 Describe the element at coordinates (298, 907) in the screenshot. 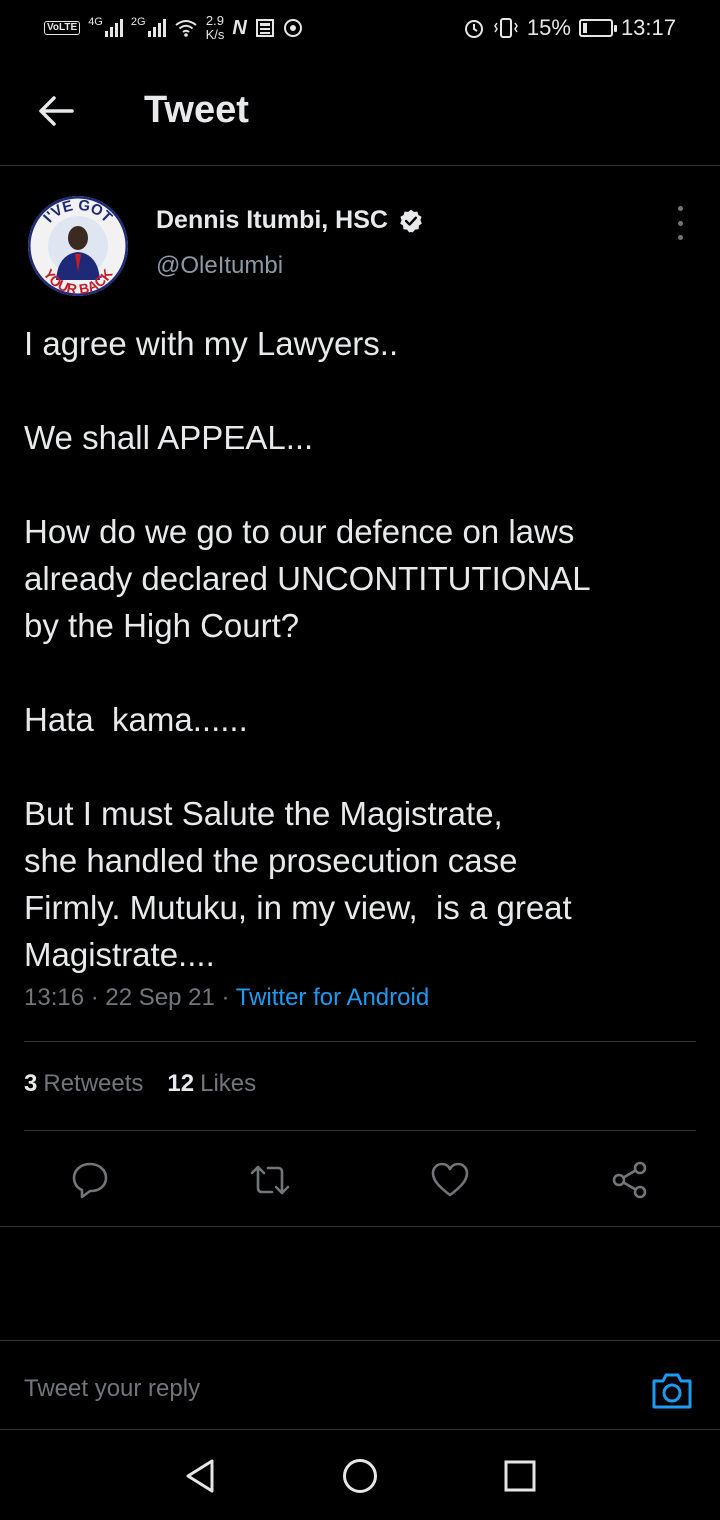

I see `tweet-line: Firmly. Mutuku, in my view, is a great` at that location.